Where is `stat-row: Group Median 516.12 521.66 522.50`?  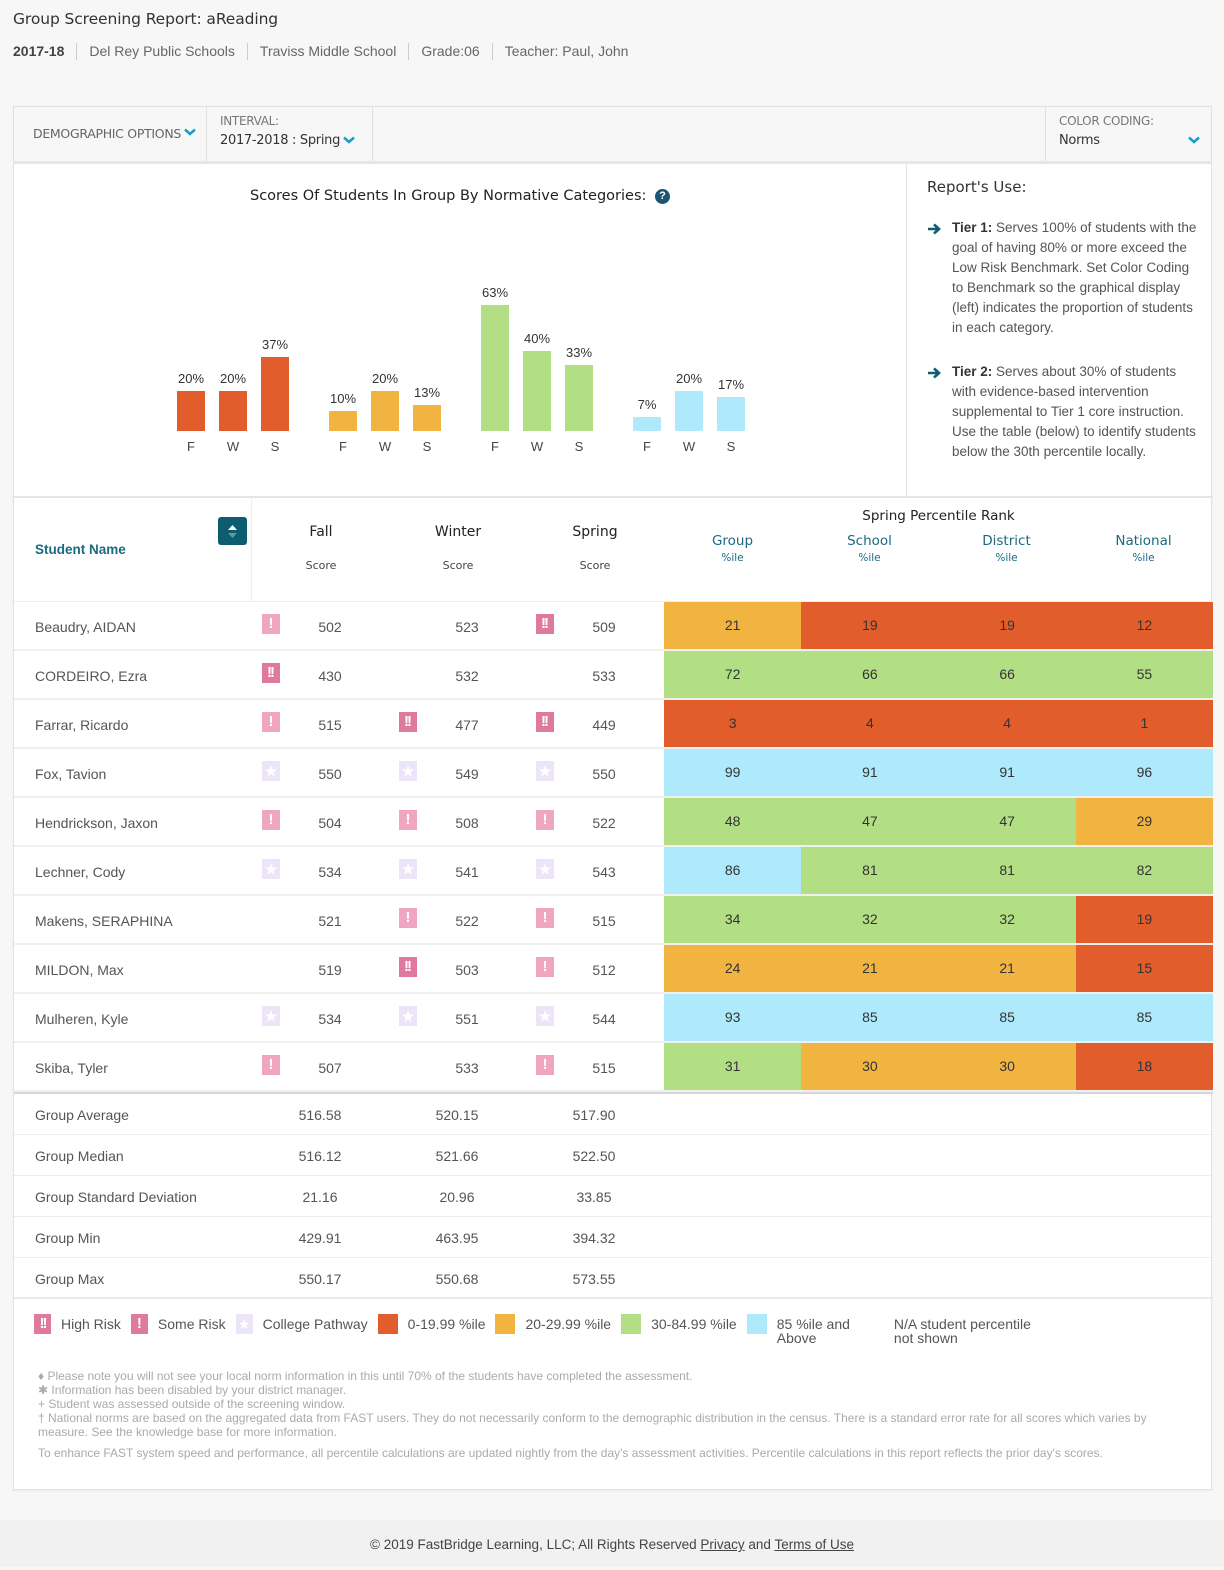 stat-row: Group Median 516.12 521.66 522.50 is located at coordinates (613, 1155).